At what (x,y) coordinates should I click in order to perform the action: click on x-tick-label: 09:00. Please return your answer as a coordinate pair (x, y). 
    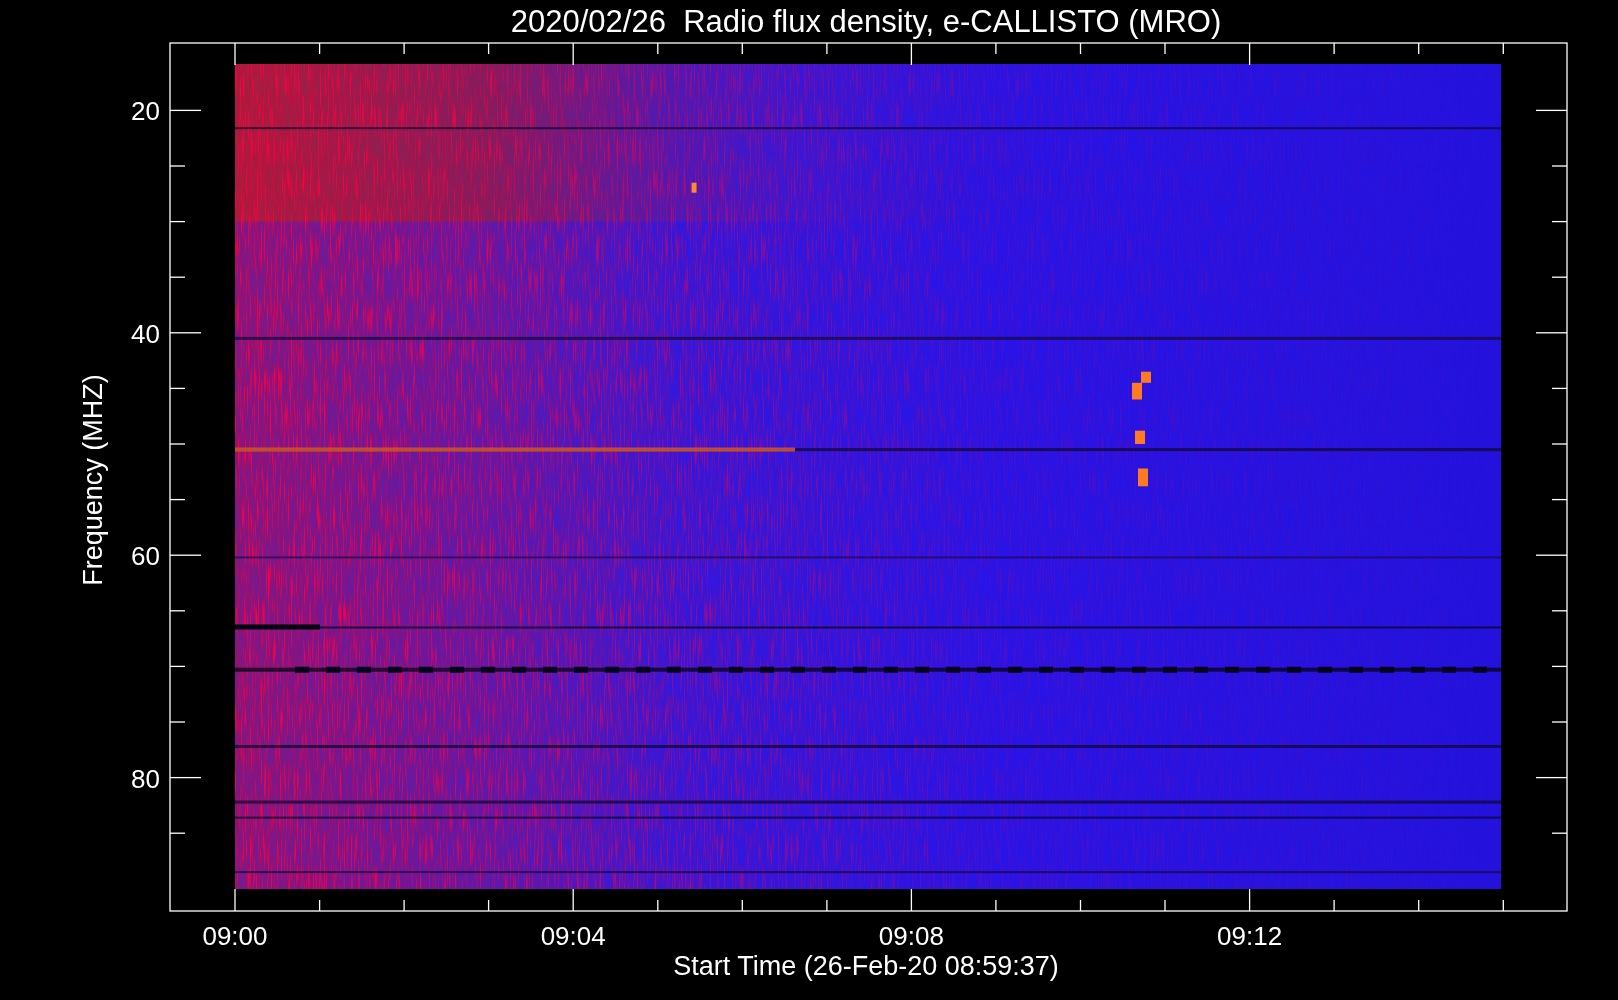
    Looking at the image, I should click on (235, 936).